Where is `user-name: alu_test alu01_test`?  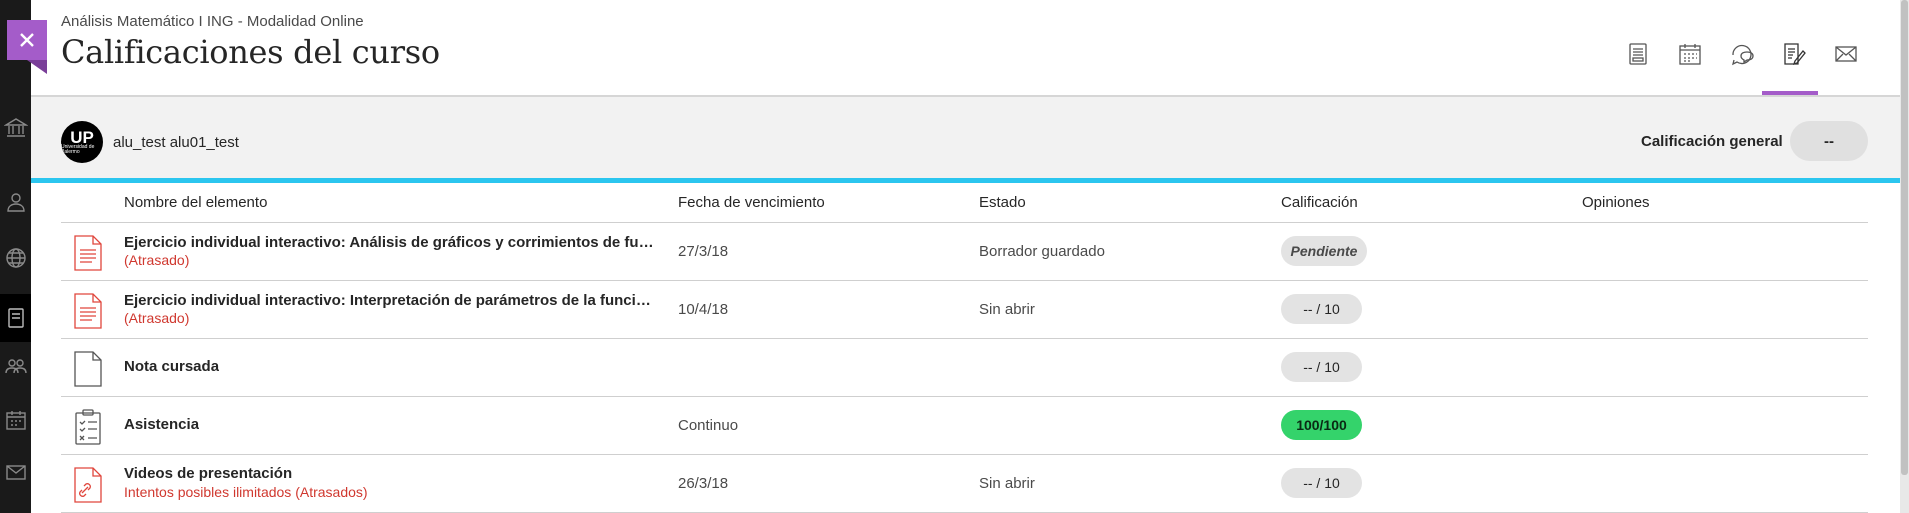
user-name: alu_test alu01_test is located at coordinates (176, 142).